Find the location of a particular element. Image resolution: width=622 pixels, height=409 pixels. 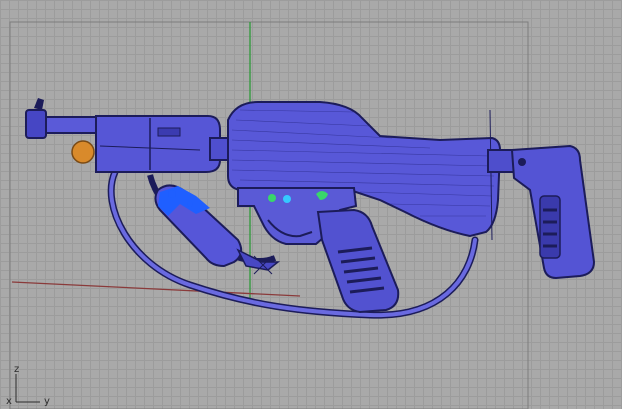

handguard-vent is located at coordinates (169, 132).